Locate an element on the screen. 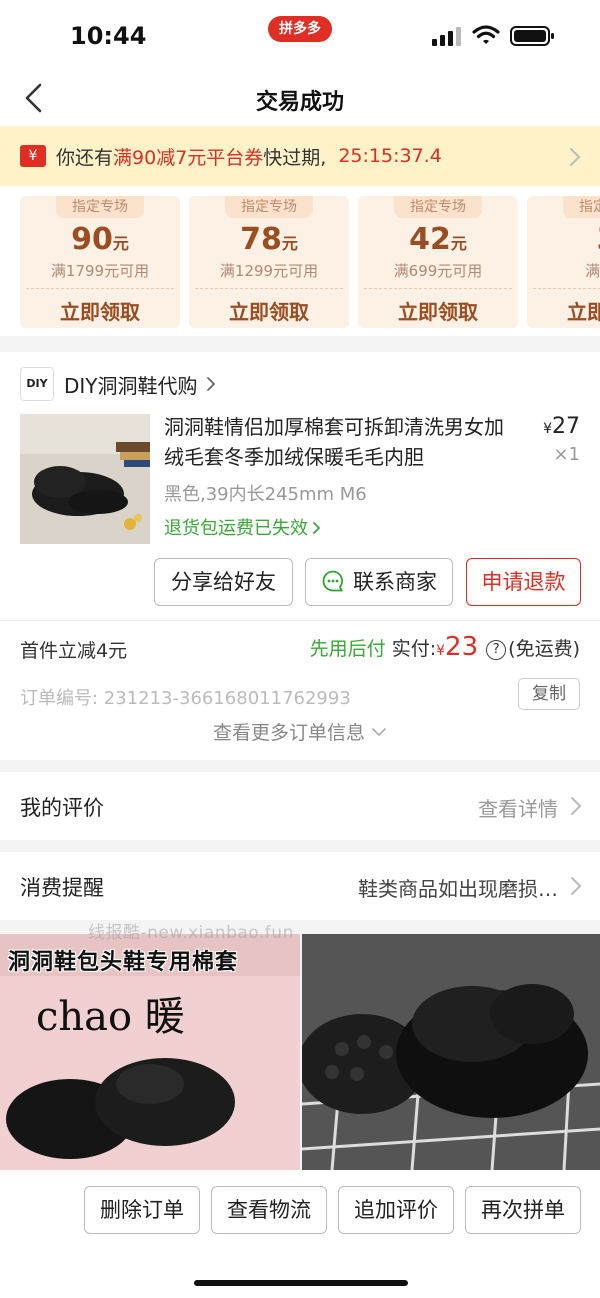 The width and height of the screenshot is (600, 1298). clog-photo is located at coordinates (449, 1052).